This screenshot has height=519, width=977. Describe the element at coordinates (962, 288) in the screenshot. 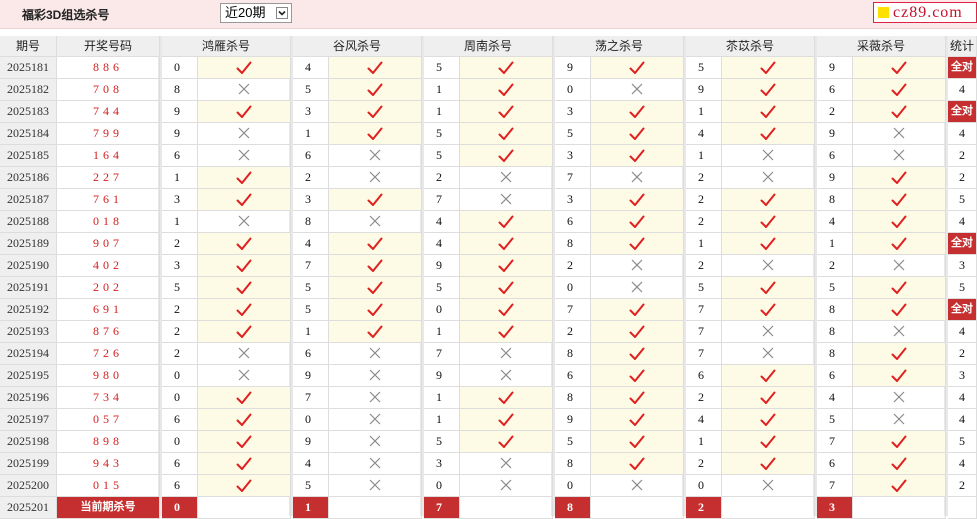

I see `stat-cell: 5` at that location.